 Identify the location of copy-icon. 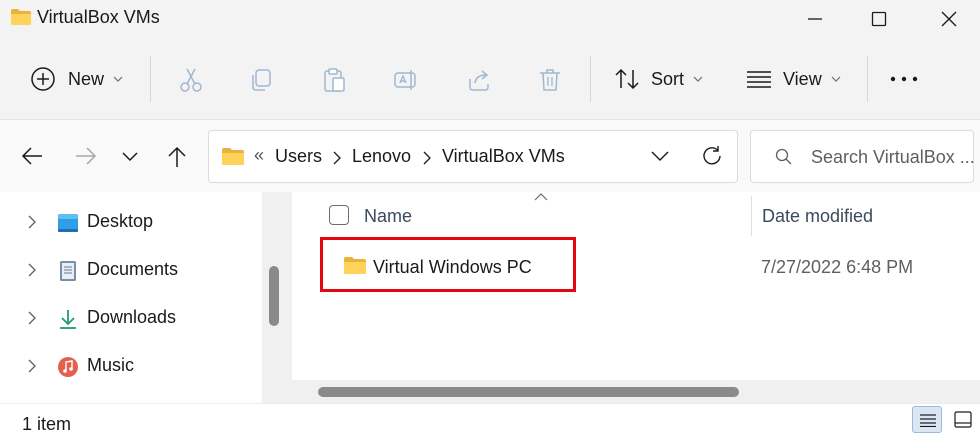
(261, 80).